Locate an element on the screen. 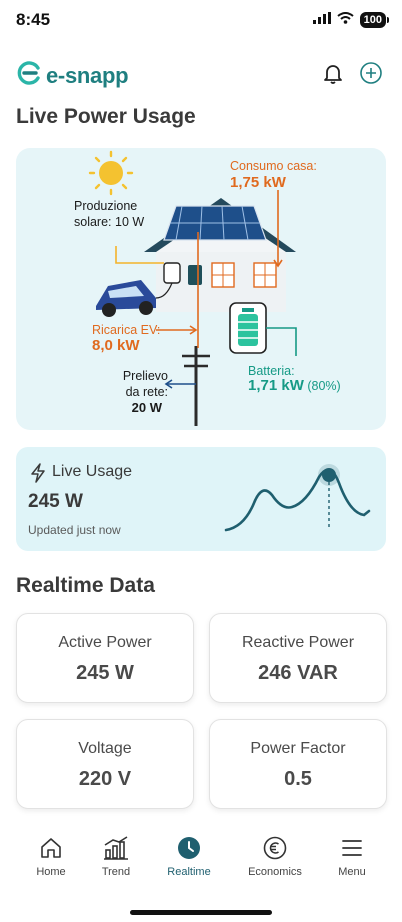  utility-pole-icon is located at coordinates (196, 386).